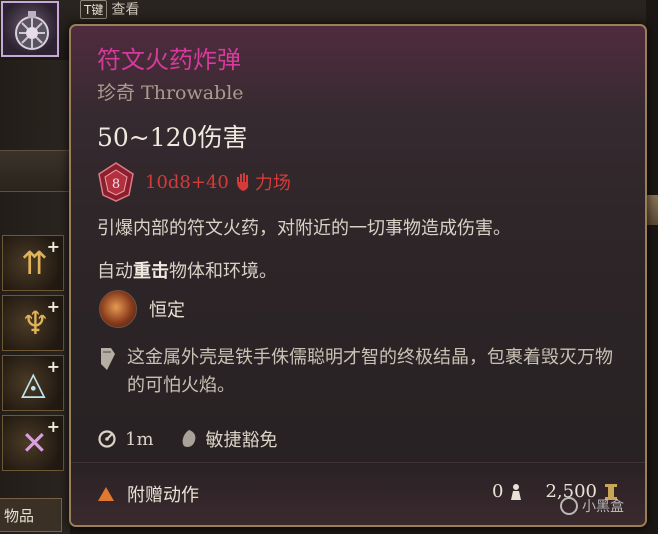  What do you see at coordinates (163, 494) in the screenshot?
I see `action-label: 附赠动作` at bounding box center [163, 494].